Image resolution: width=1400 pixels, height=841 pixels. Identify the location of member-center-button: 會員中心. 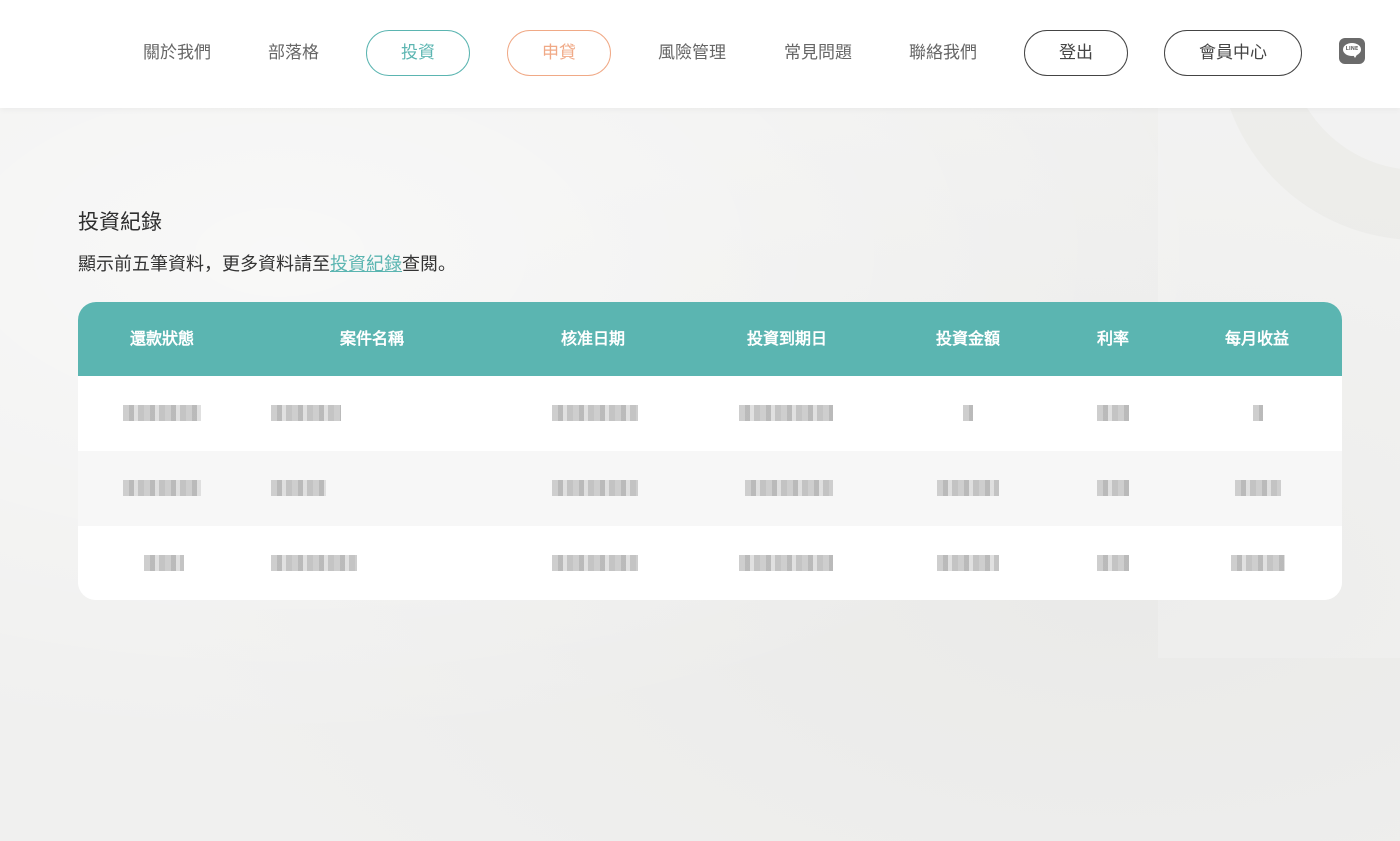
(1233, 53).